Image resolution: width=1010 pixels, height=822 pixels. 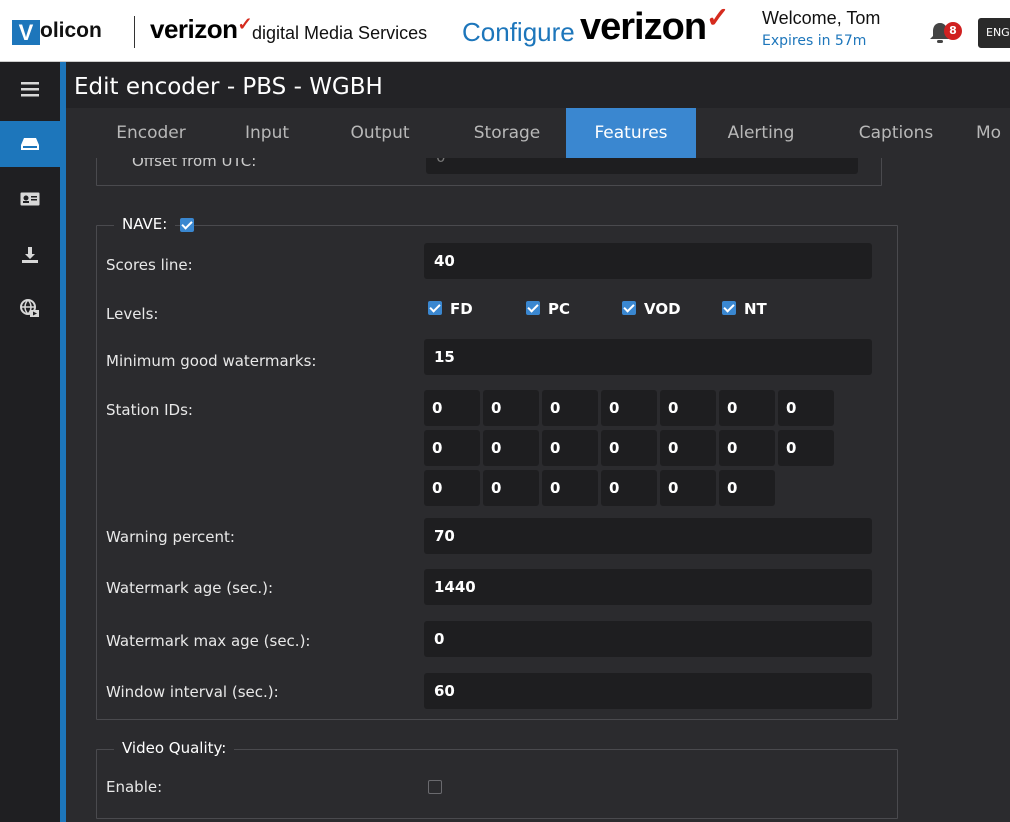 What do you see at coordinates (648, 639) in the screenshot?
I see `watermark-max-age-input: 0` at bounding box center [648, 639].